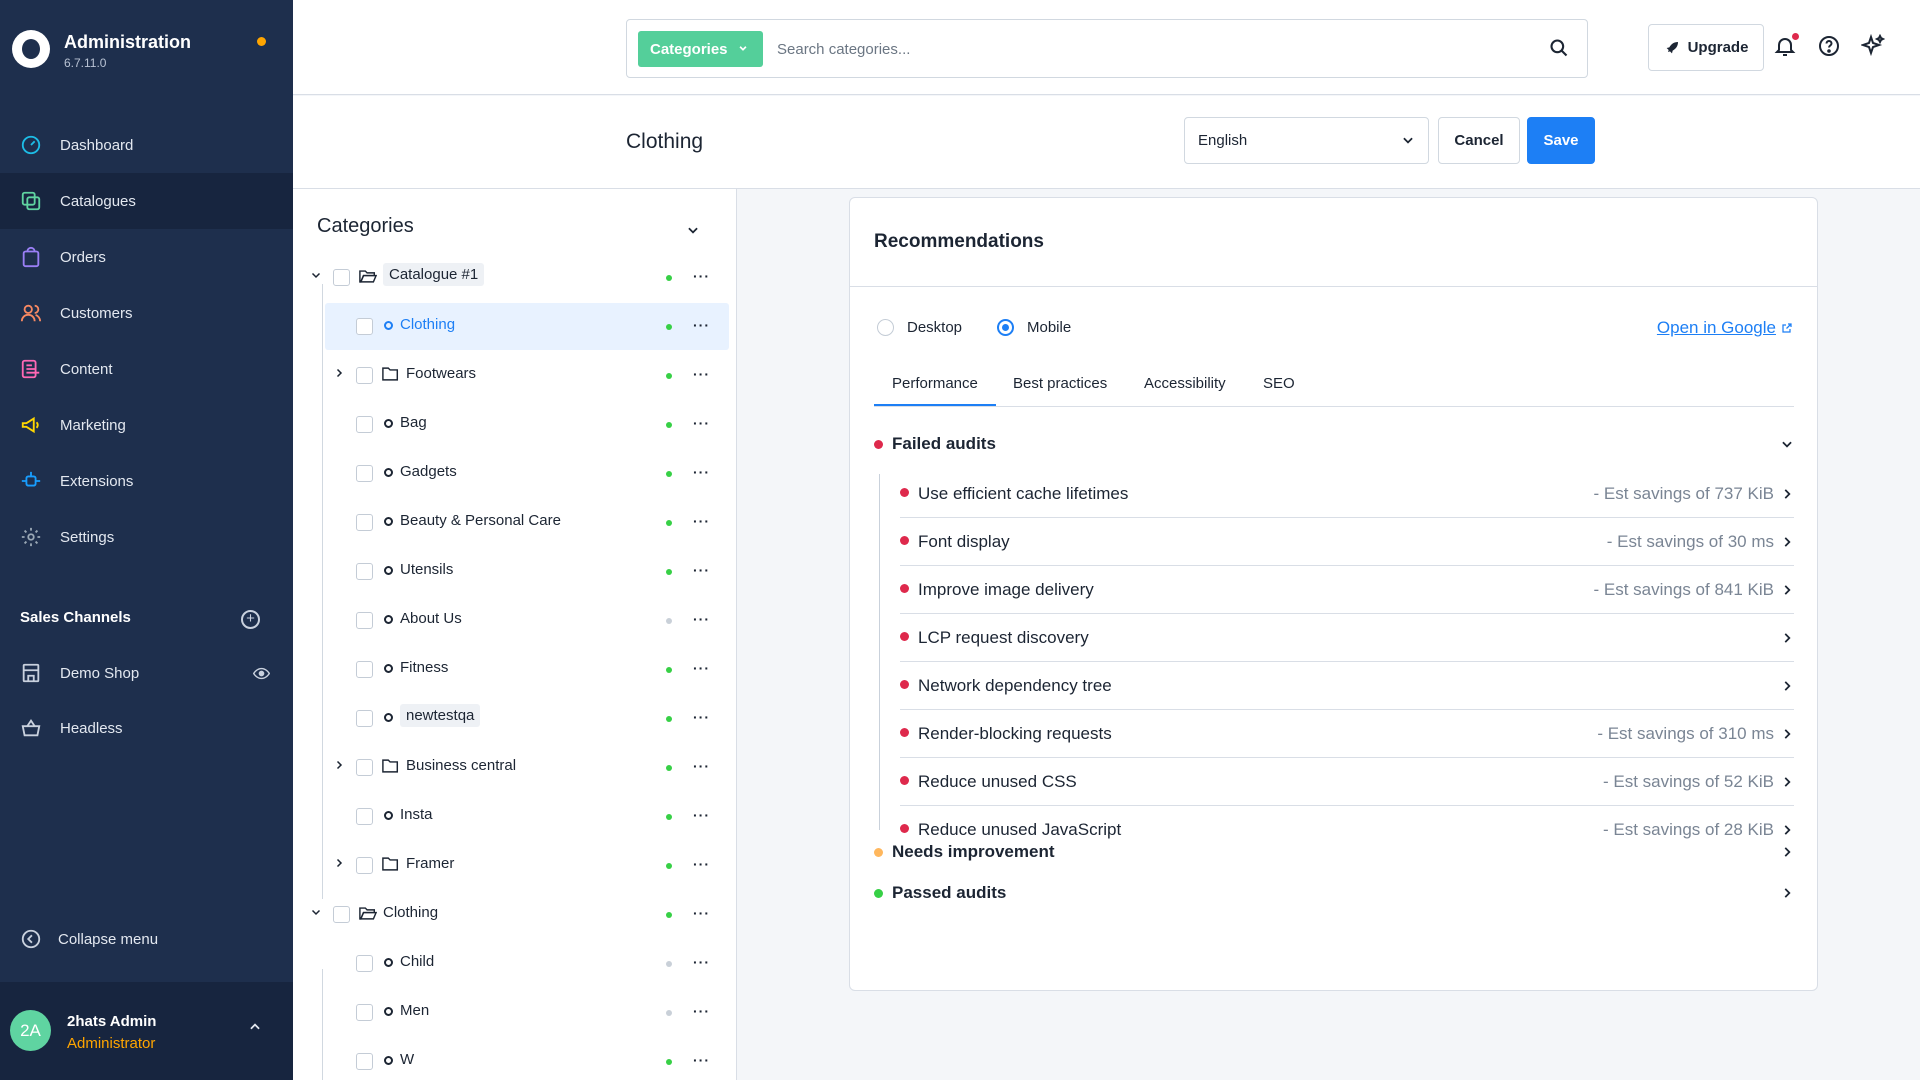  Describe the element at coordinates (514, 816) in the screenshot. I see `tree-row: Insta ···` at that location.